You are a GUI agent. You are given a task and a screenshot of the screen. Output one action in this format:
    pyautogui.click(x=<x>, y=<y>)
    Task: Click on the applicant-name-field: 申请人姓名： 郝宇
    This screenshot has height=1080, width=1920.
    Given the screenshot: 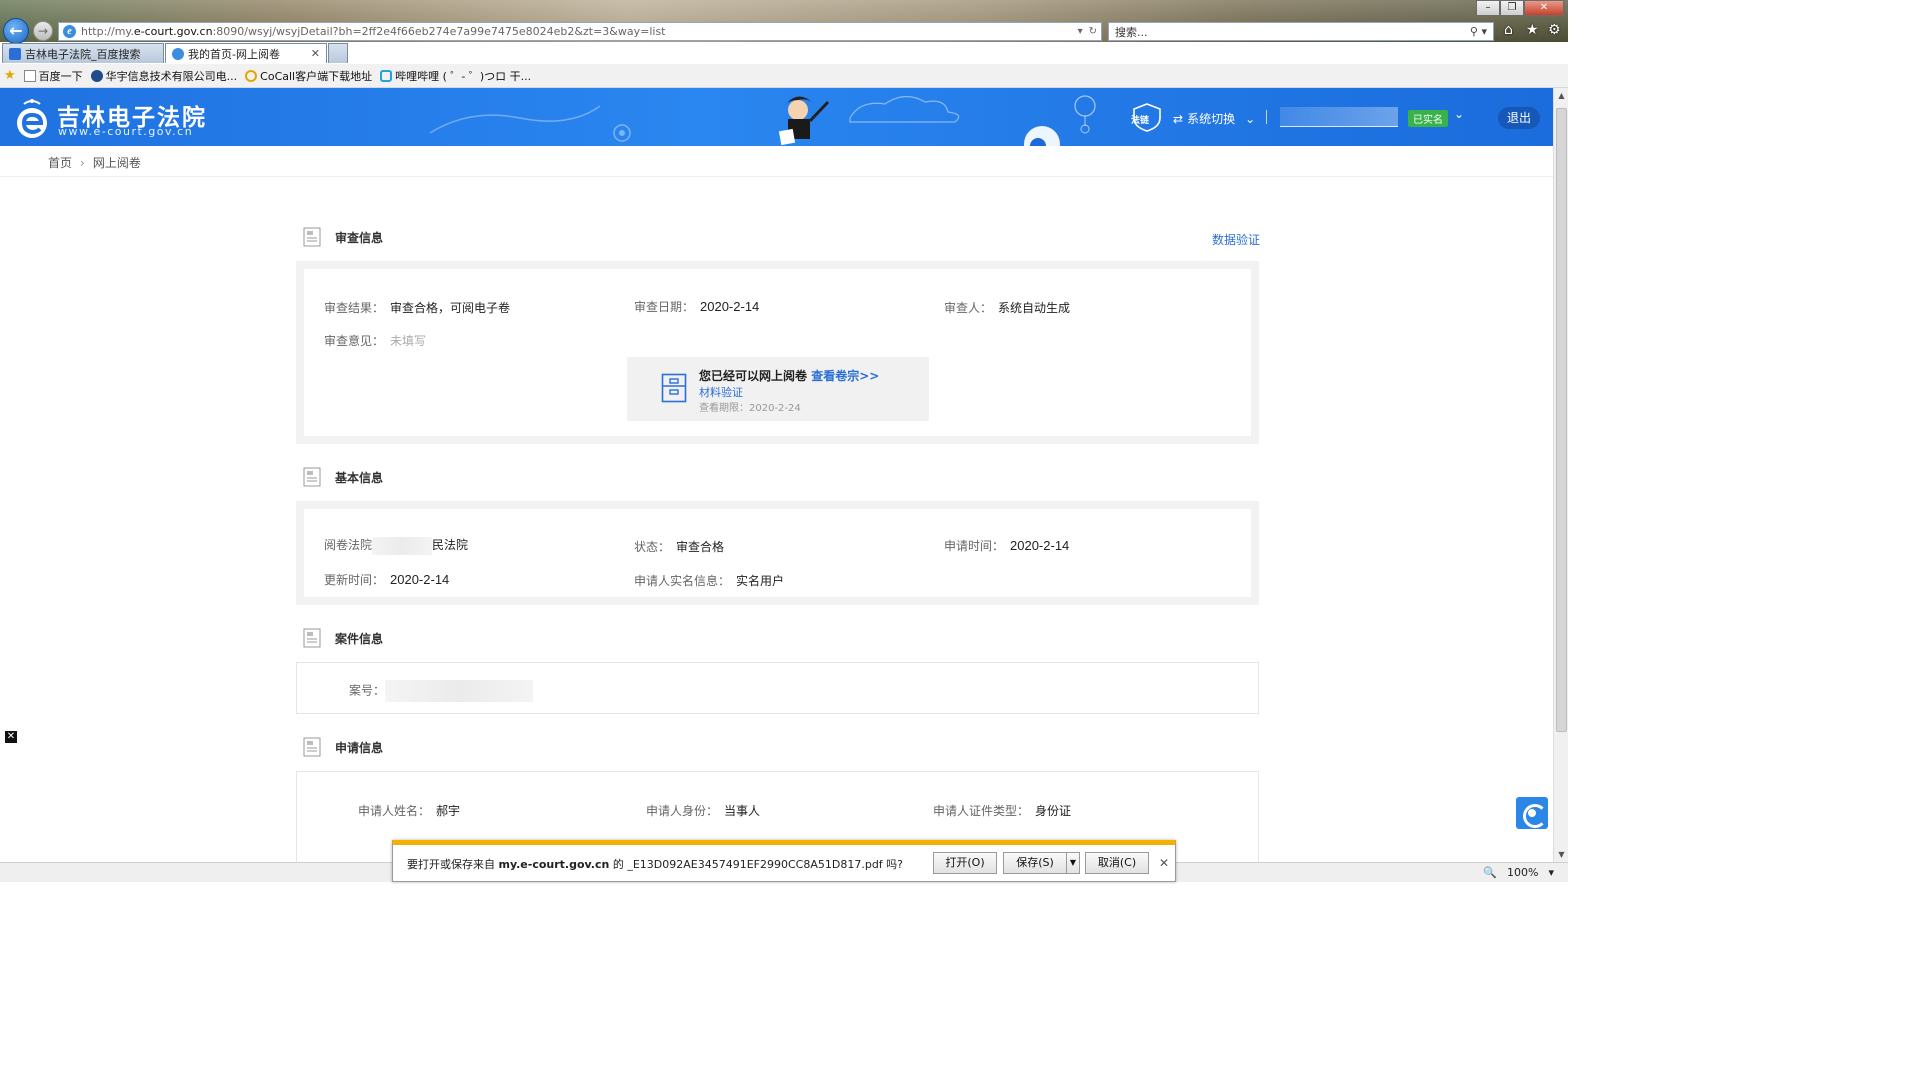 What is the action you would take?
    pyautogui.click(x=409, y=811)
    